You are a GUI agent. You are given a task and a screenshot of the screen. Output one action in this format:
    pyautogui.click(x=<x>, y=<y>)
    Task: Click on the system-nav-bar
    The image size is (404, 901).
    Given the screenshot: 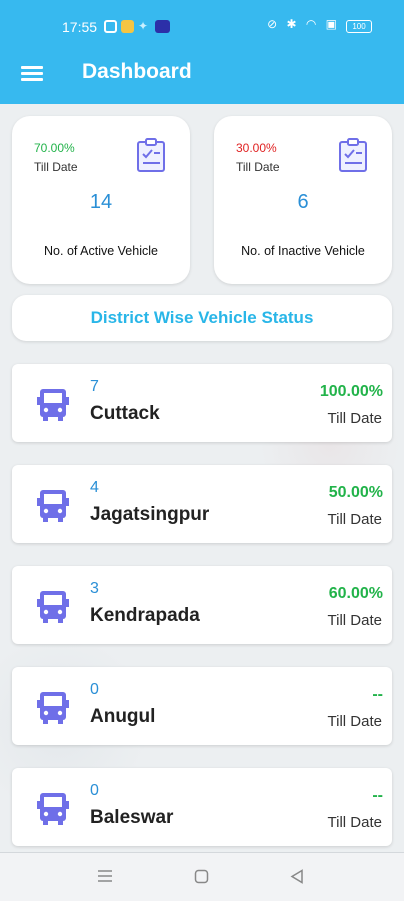 What is the action you would take?
    pyautogui.click(x=202, y=876)
    